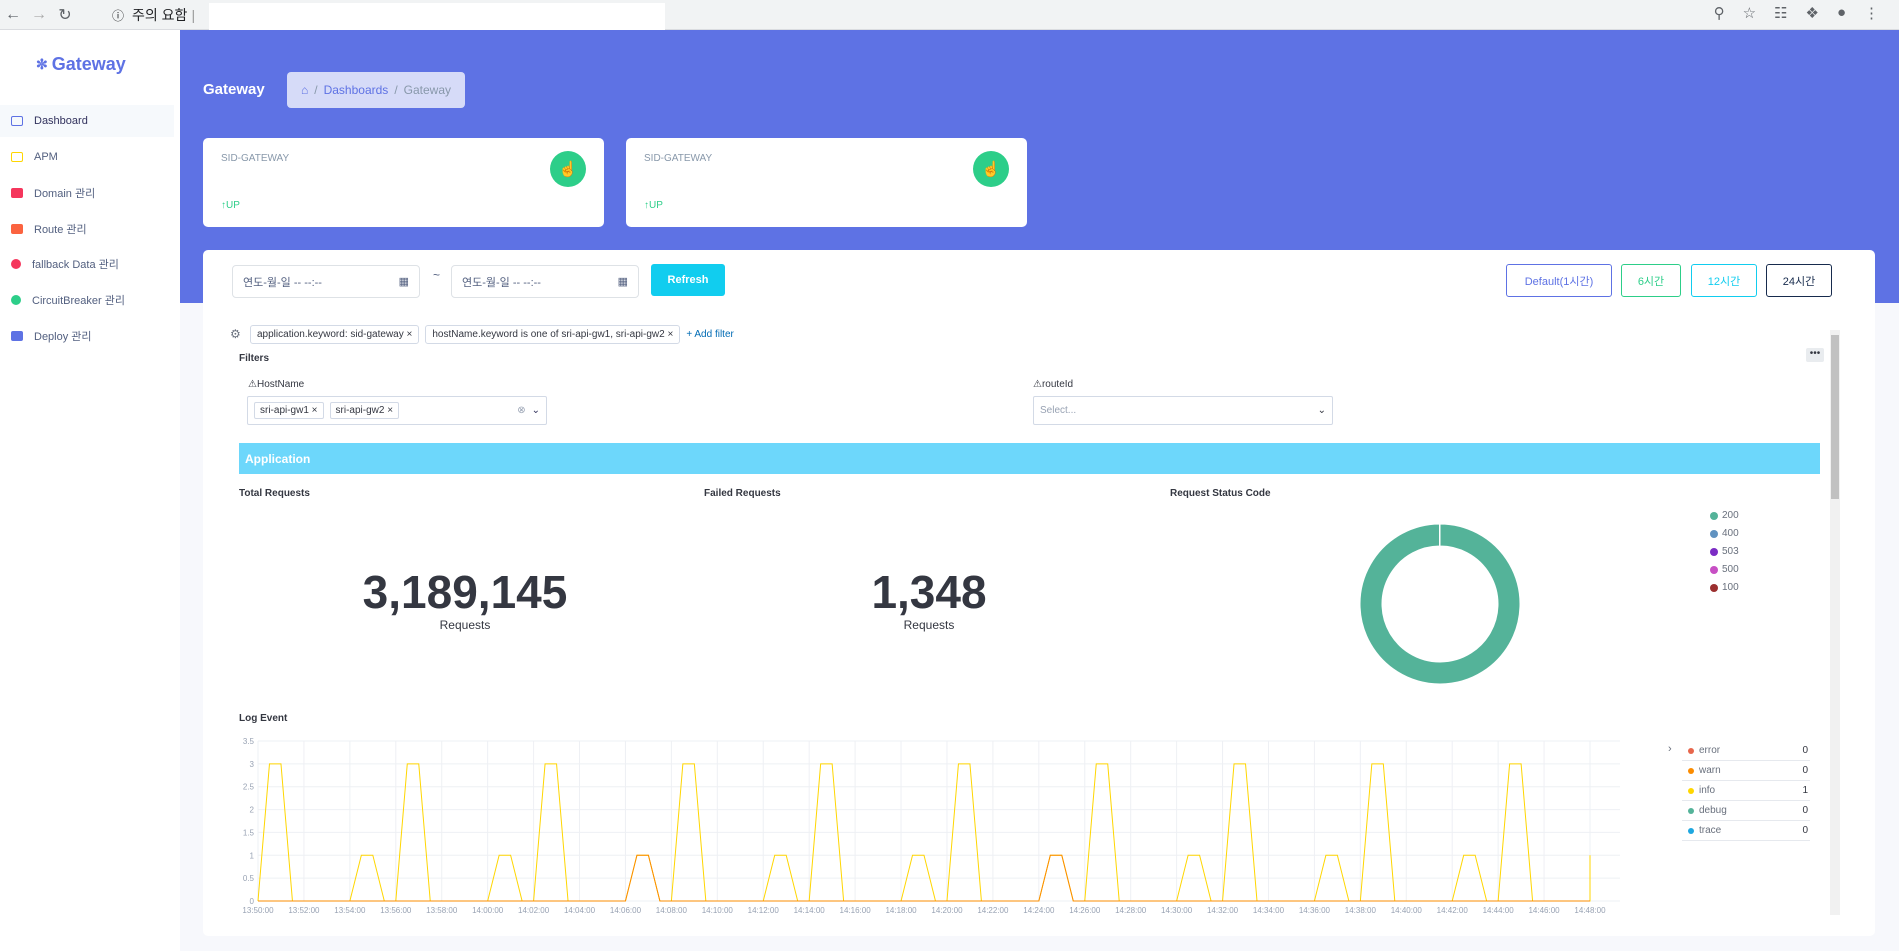  What do you see at coordinates (1724, 551) in the screenshot?
I see `legend-item-503: 503` at bounding box center [1724, 551].